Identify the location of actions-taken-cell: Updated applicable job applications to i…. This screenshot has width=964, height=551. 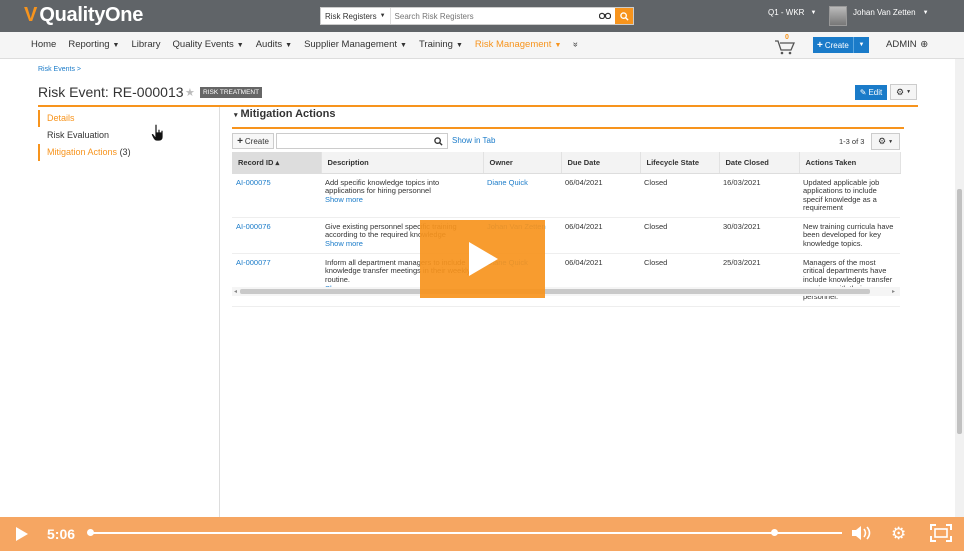
(849, 195).